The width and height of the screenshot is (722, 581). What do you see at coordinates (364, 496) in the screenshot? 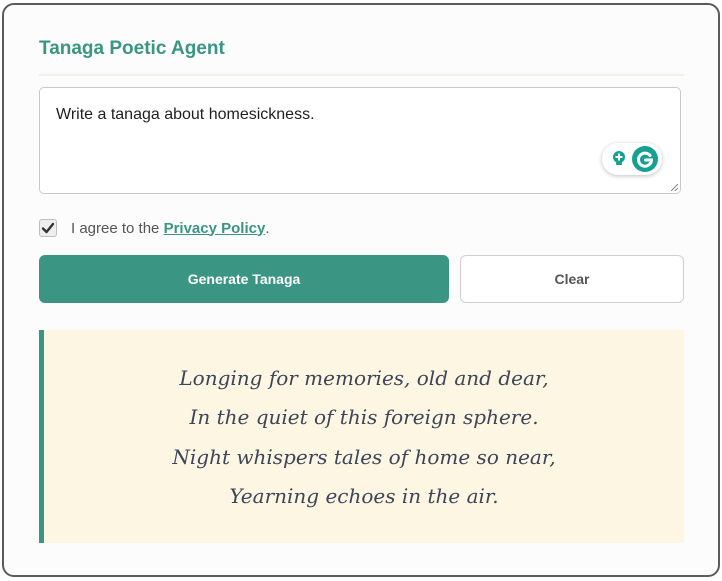
I see `poem-line: Yearning echoes in the air.` at bounding box center [364, 496].